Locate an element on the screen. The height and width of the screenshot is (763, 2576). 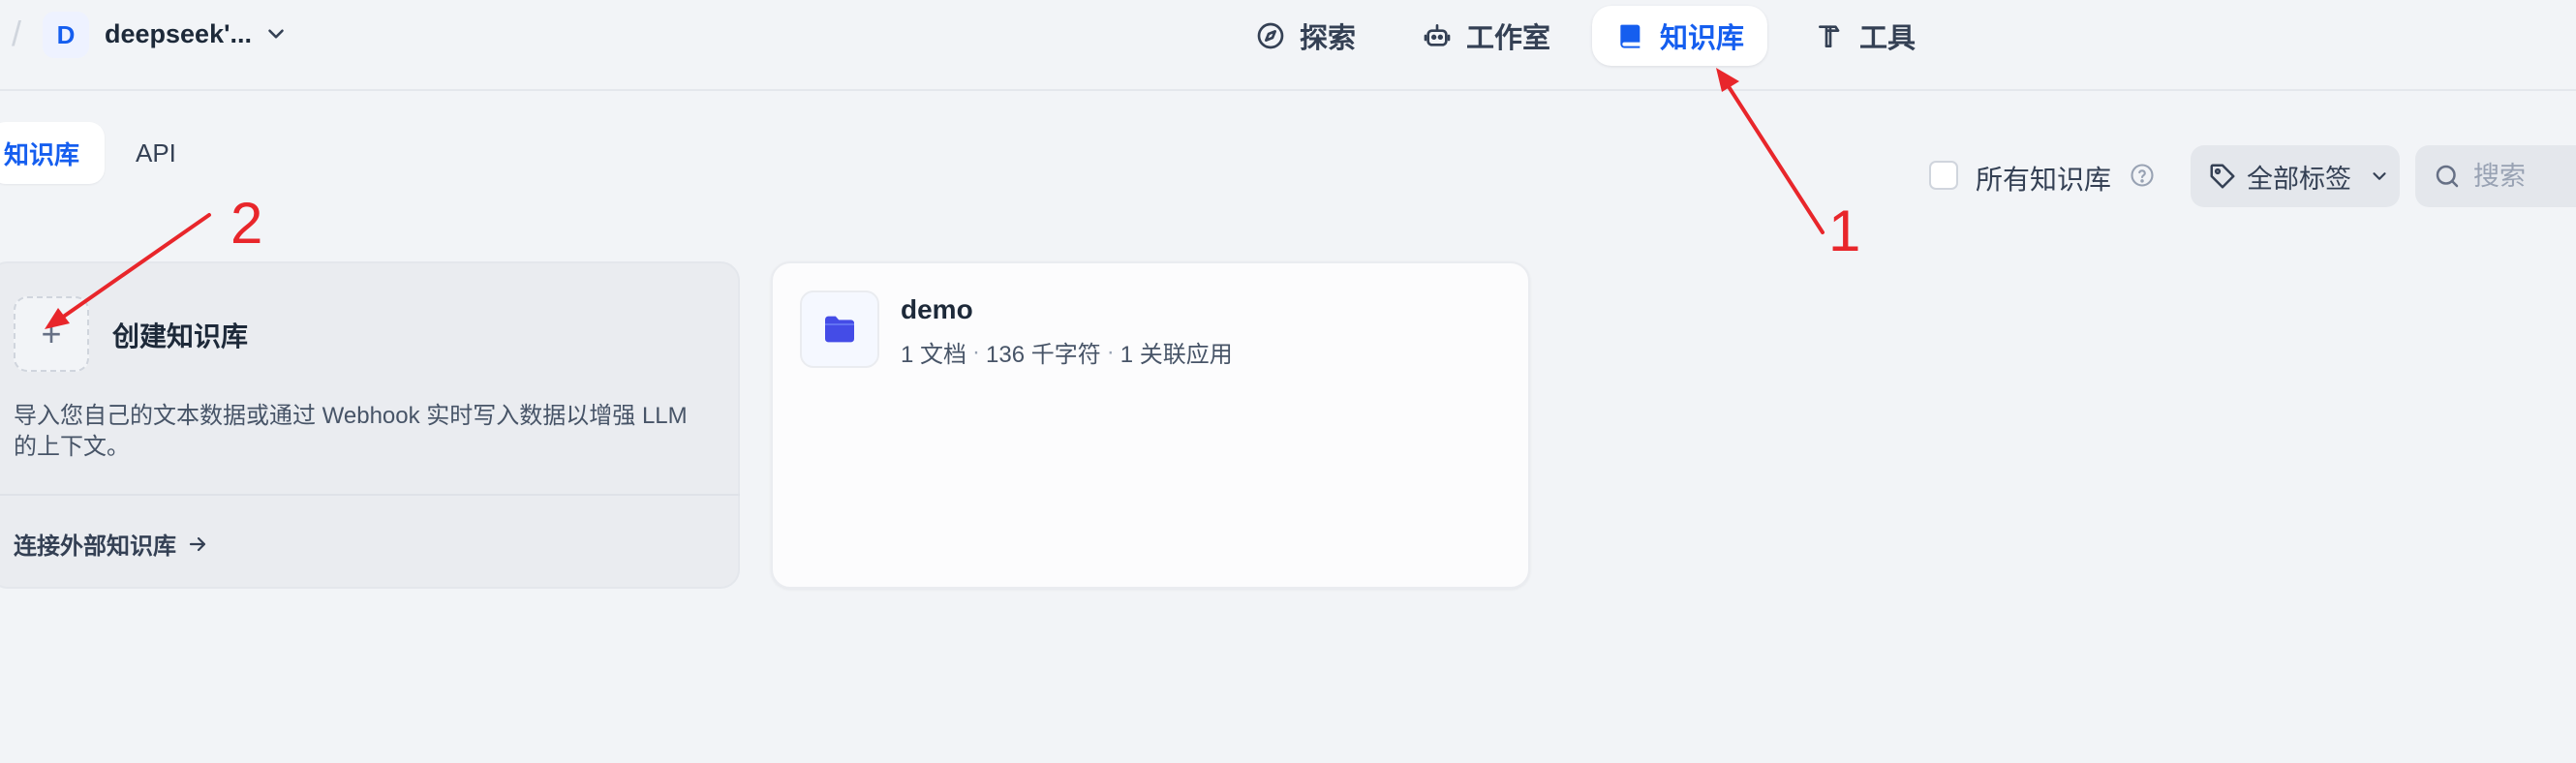
compass-icon is located at coordinates (1270, 35).